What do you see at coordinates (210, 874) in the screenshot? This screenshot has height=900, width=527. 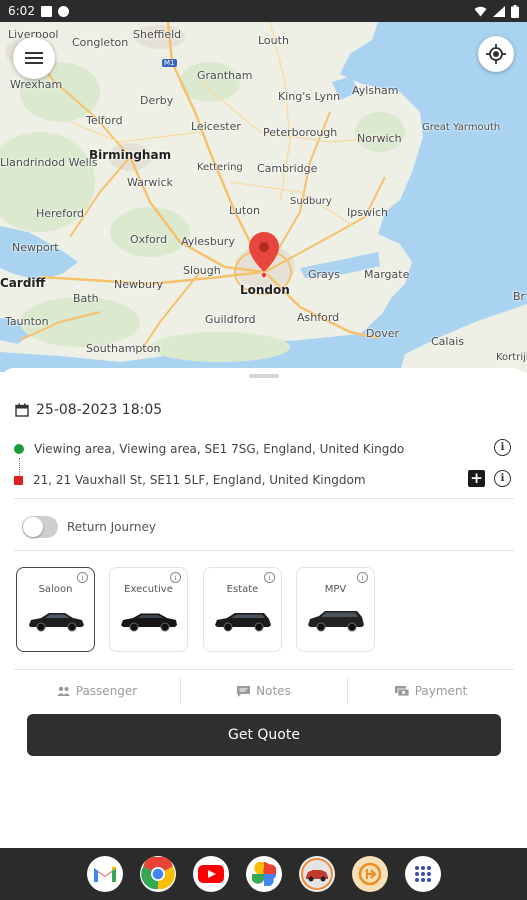 I see `youtube-app` at bounding box center [210, 874].